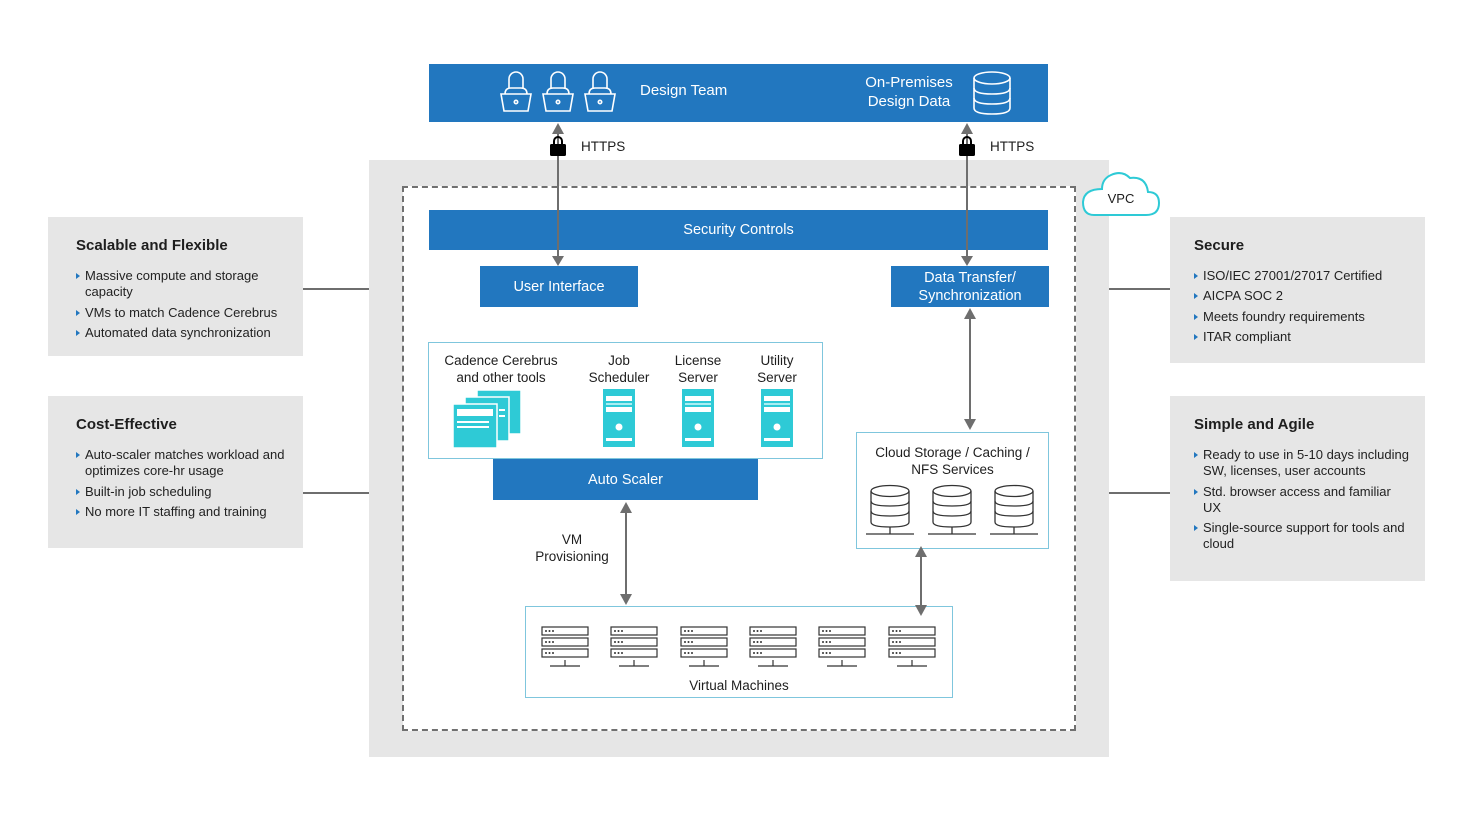 This screenshot has height=827, width=1472. Describe the element at coordinates (1301, 317) in the screenshot. I see `bullet-item: Meets foundry requirements` at that location.